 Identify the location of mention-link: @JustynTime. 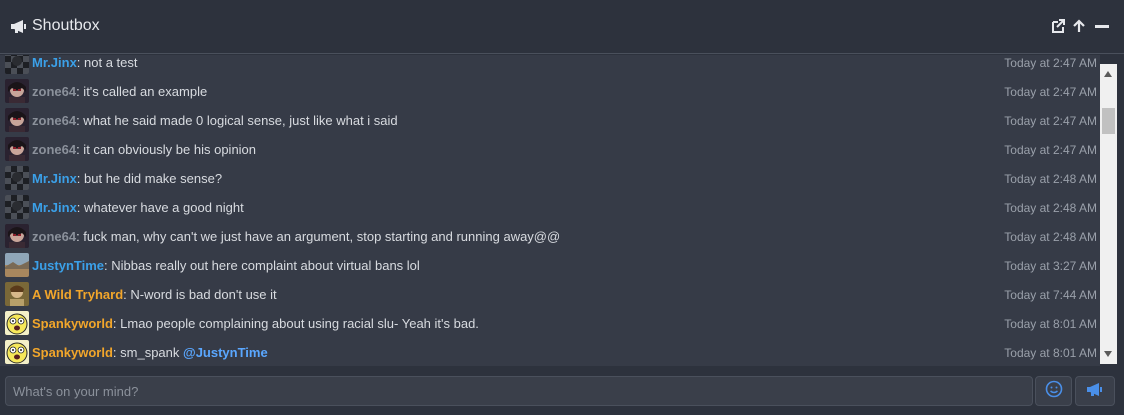
(225, 352).